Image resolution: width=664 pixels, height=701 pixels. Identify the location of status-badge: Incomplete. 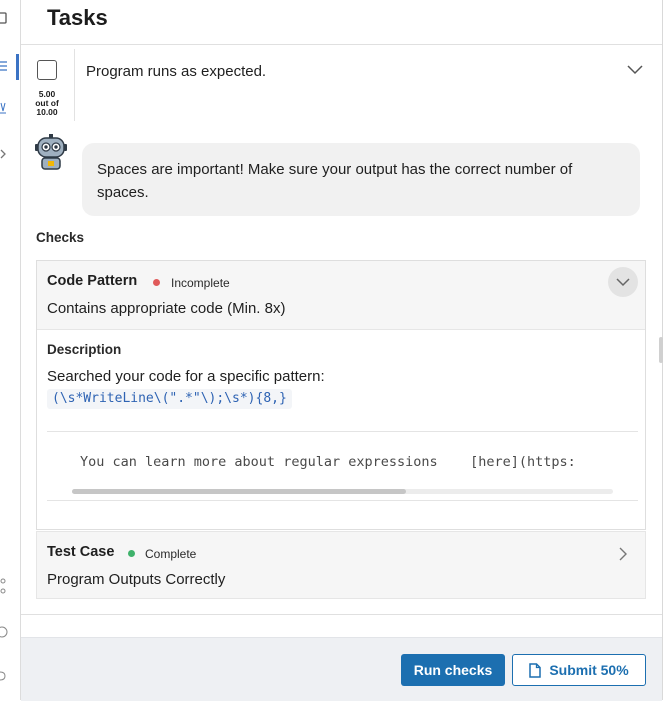
(200, 283).